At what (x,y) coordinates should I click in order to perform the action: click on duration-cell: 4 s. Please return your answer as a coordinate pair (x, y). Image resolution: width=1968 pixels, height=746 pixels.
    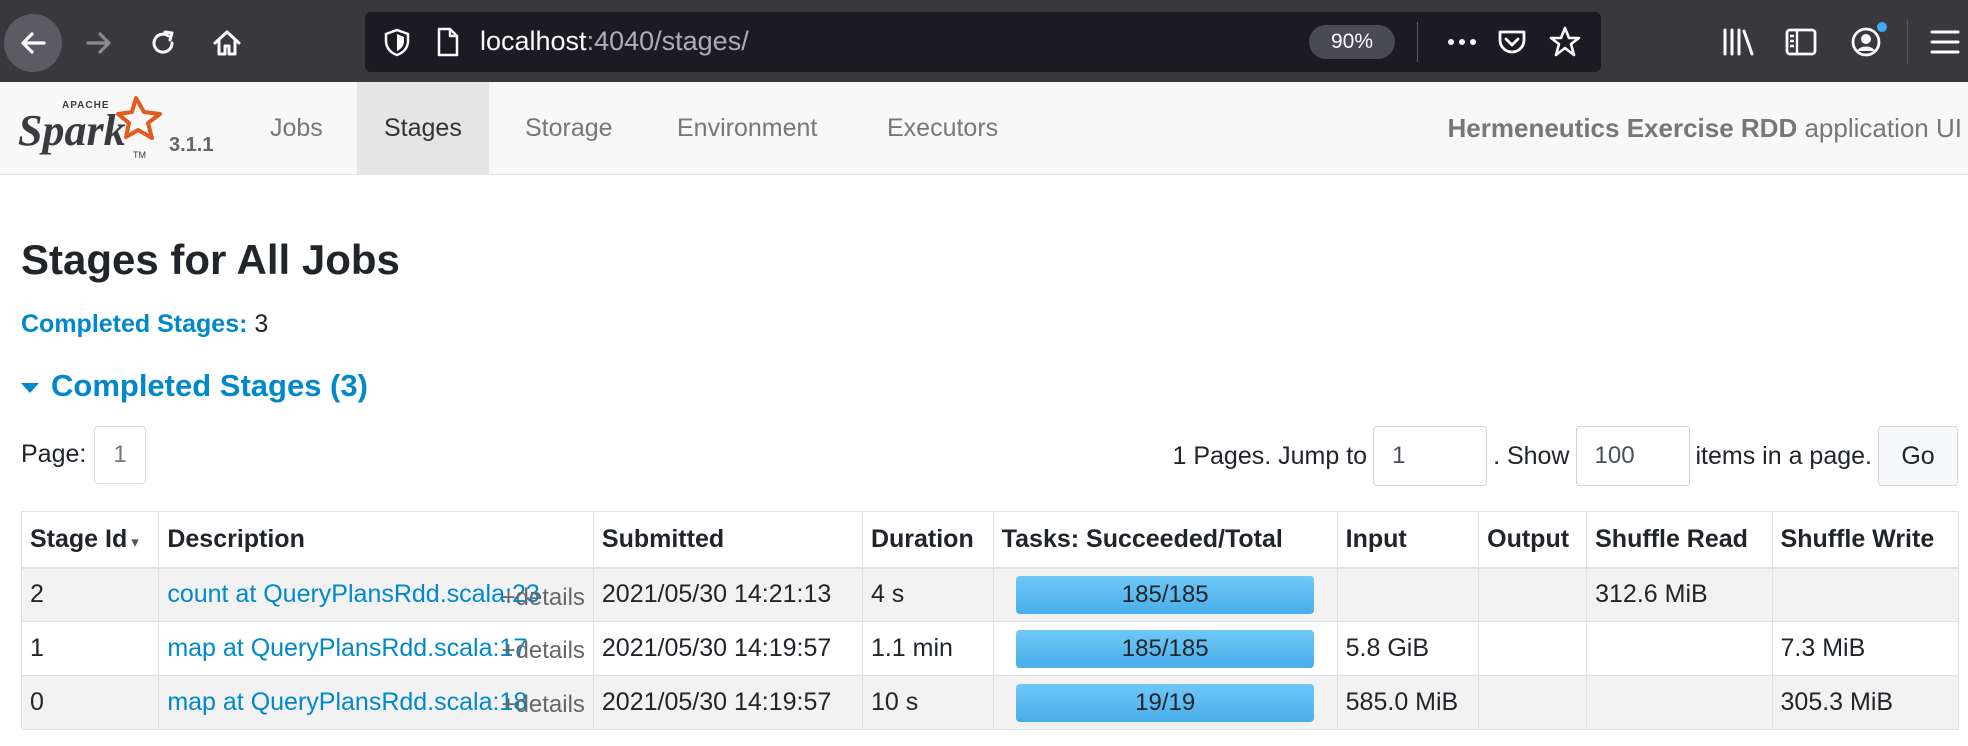
    Looking at the image, I should click on (927, 594).